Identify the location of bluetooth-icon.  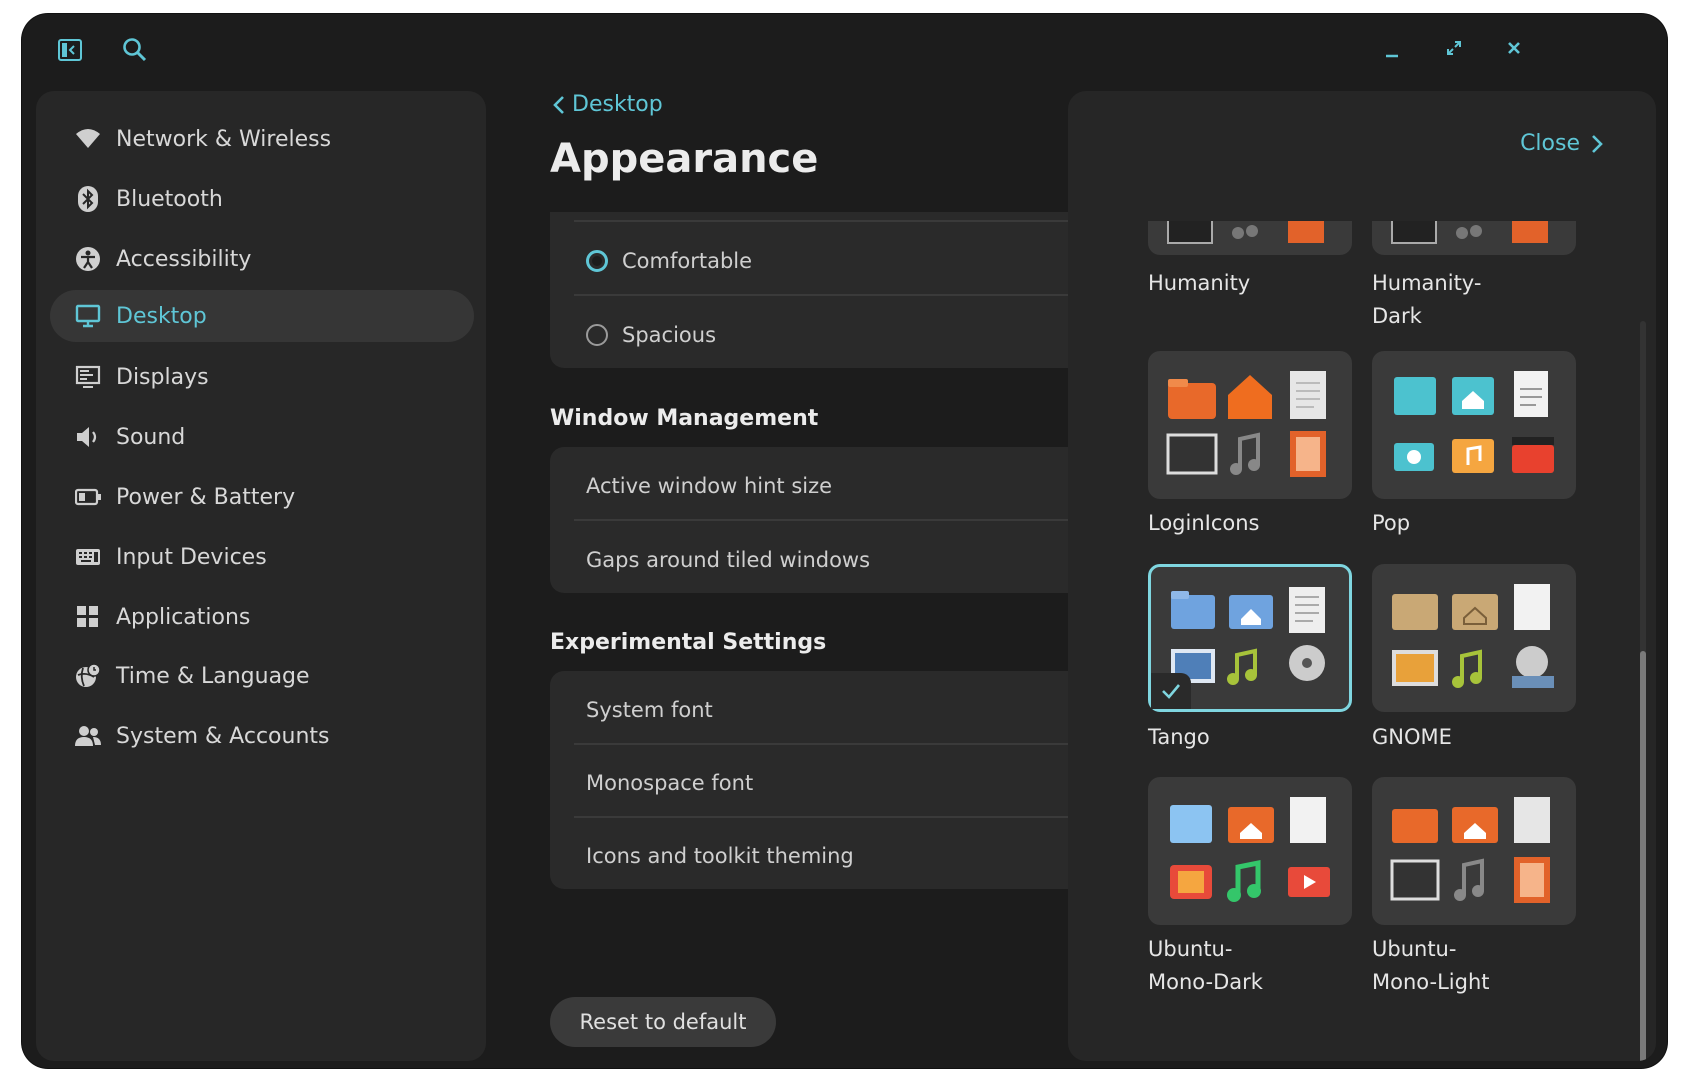
(88, 199).